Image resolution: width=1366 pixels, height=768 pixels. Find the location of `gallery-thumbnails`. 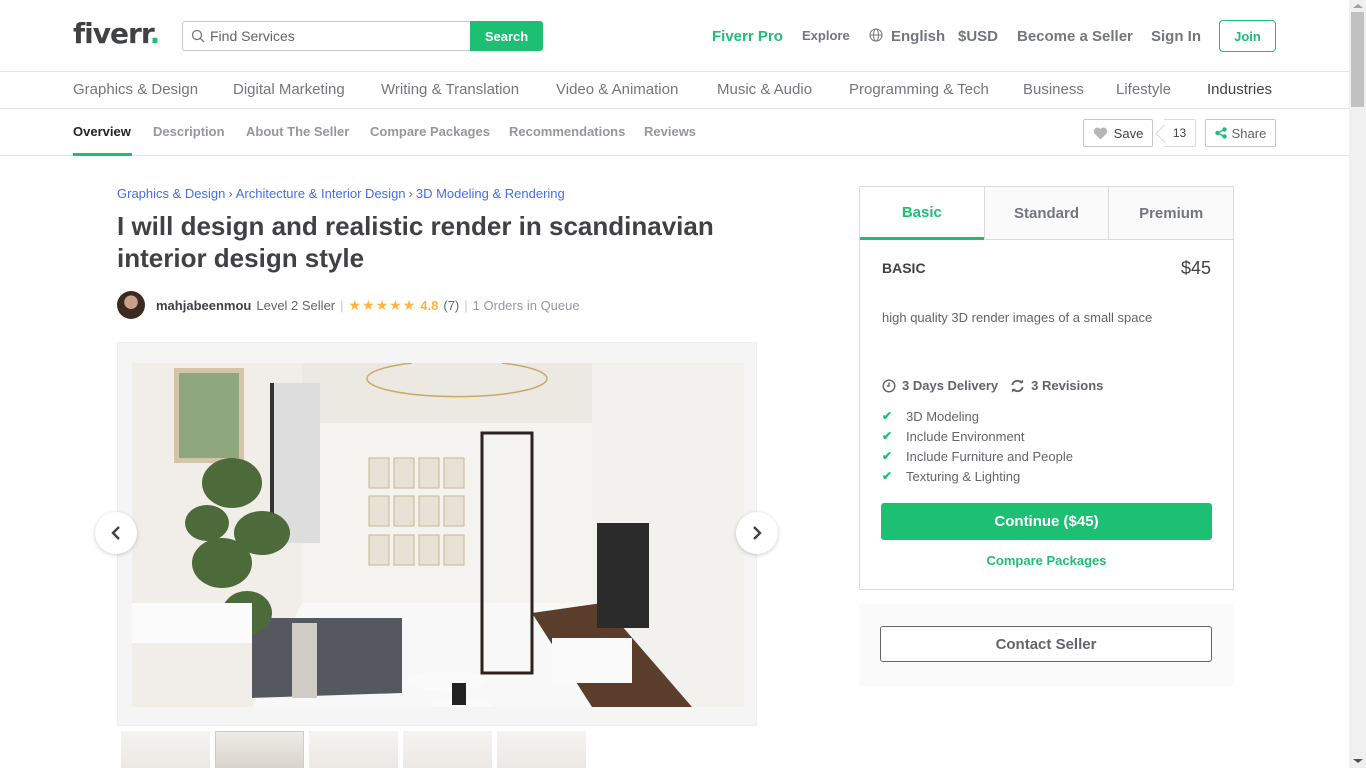

gallery-thumbnails is located at coordinates (353, 749).